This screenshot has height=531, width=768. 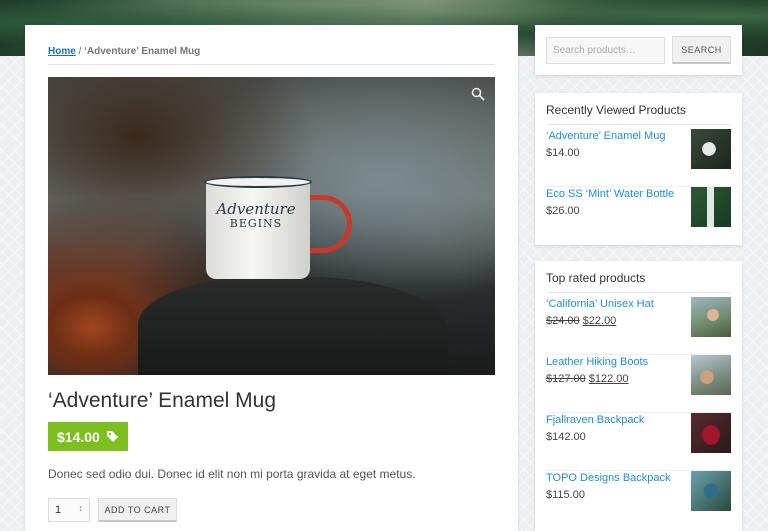 I want to click on price-badge: $14.00, so click(x=88, y=436).